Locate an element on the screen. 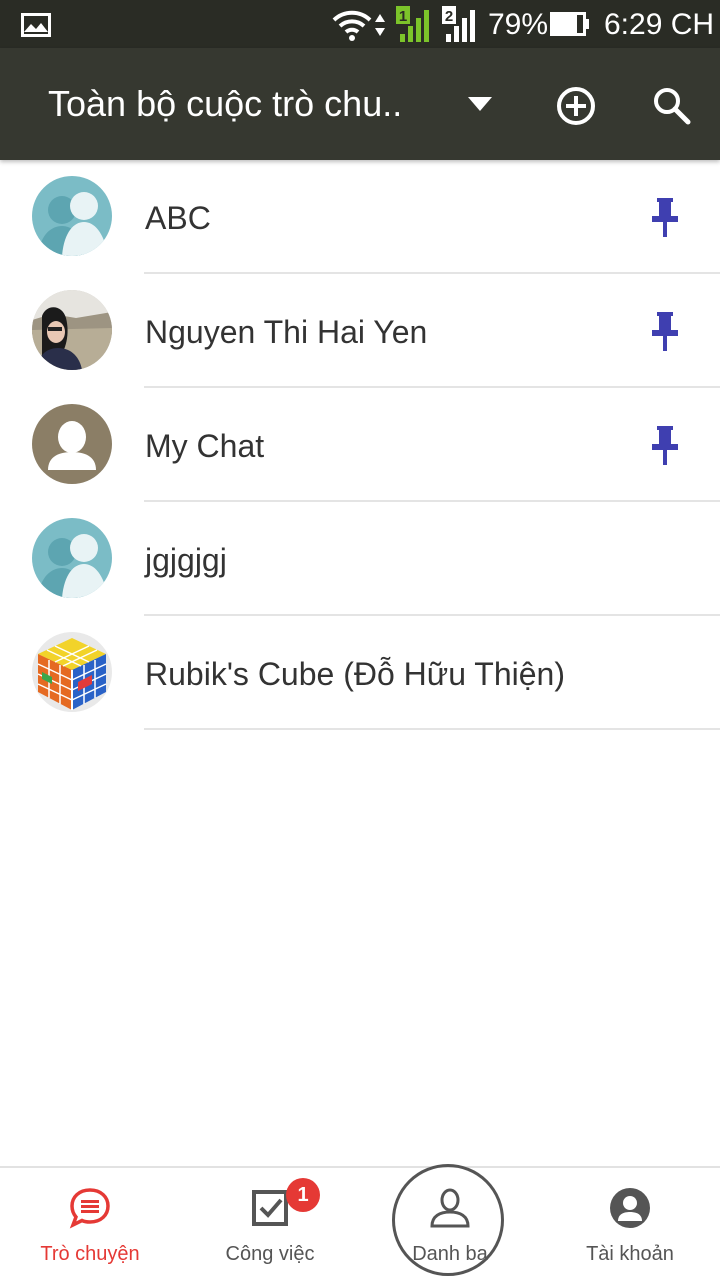  photo-avatar is located at coordinates (72, 330).